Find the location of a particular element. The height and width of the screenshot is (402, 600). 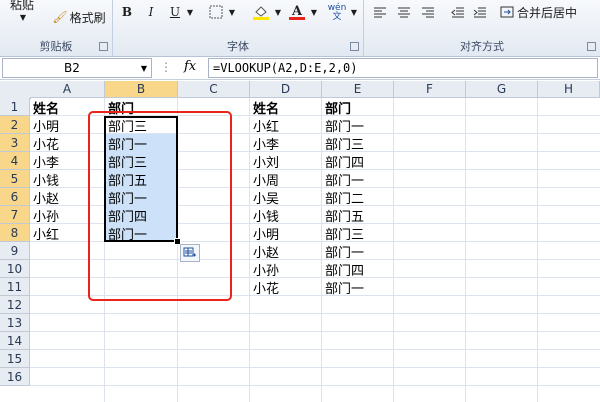

formula-input: =VLOOKUP(A2,D:E,2,0) is located at coordinates (403, 68).